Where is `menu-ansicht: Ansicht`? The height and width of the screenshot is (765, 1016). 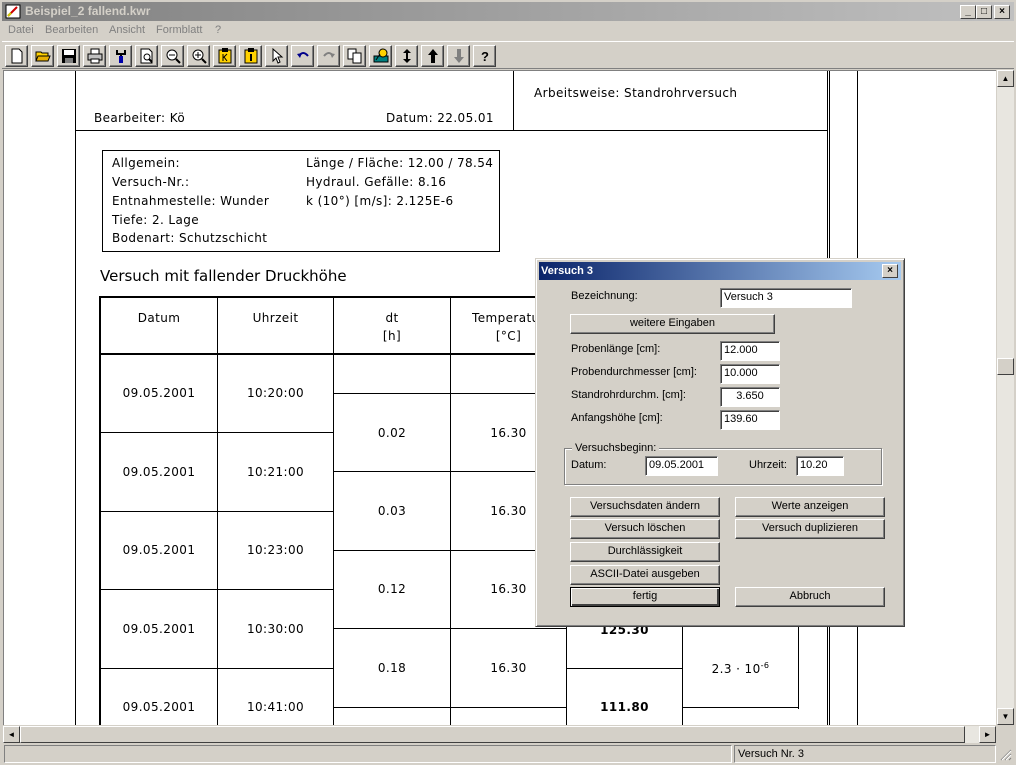 menu-ansicht: Ansicht is located at coordinates (127, 30).